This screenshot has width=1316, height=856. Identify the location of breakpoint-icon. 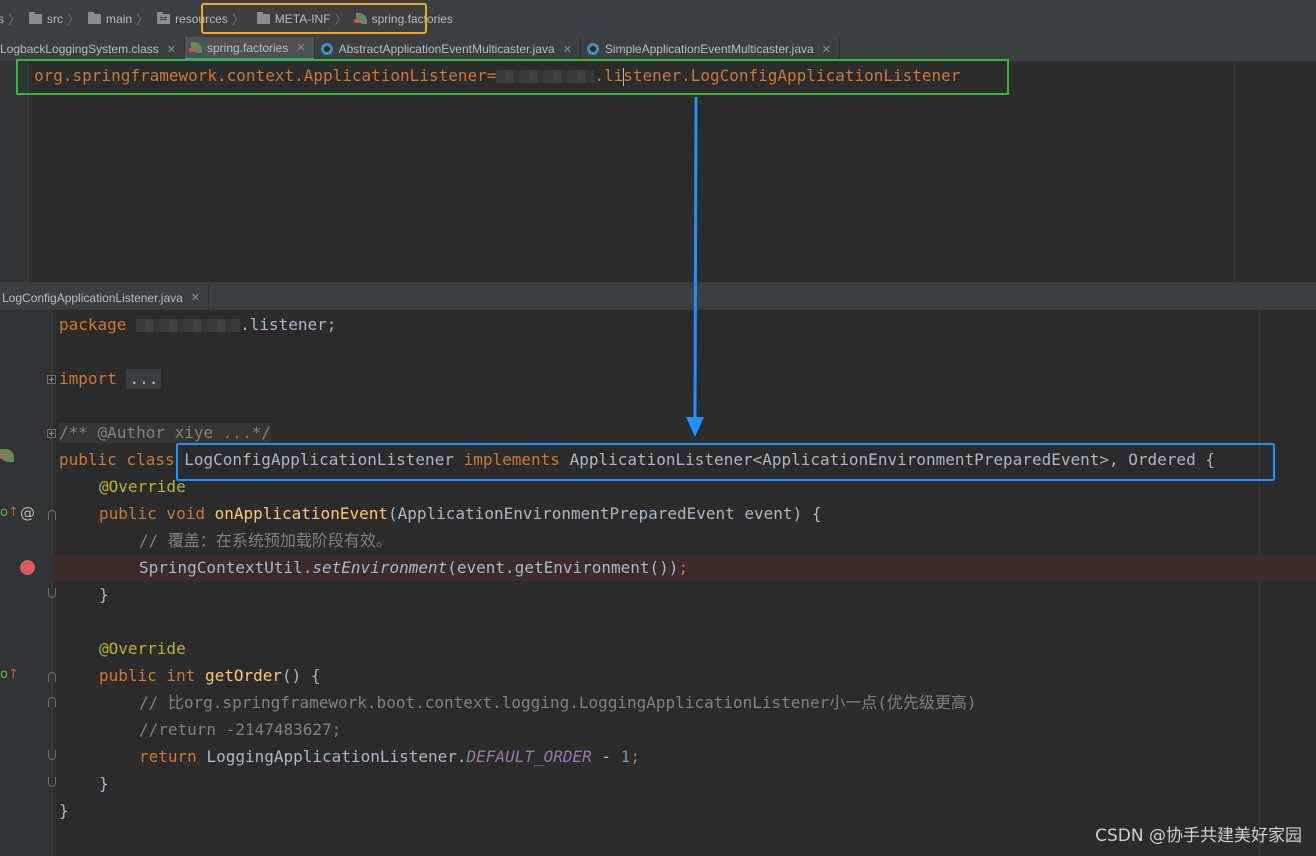
(27, 567).